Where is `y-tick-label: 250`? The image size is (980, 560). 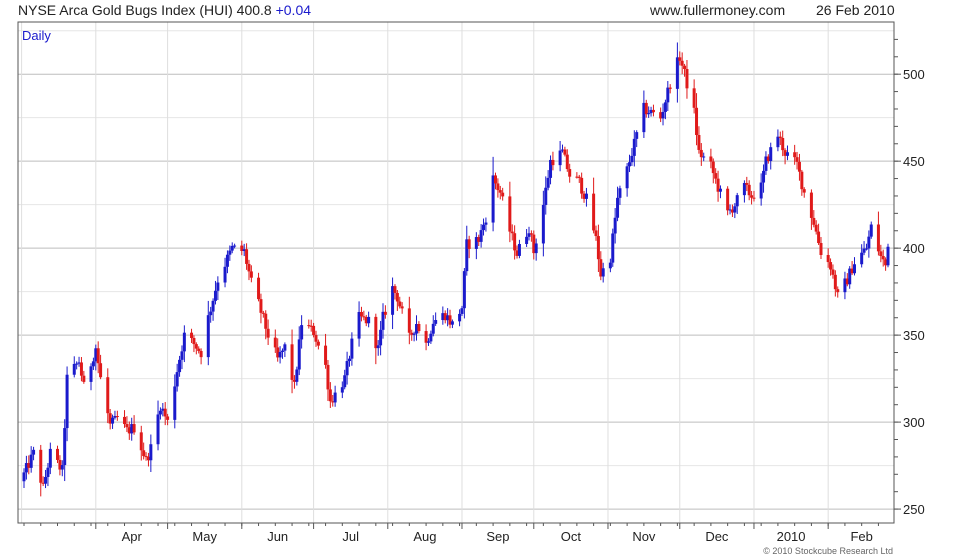
y-tick-label: 250 is located at coordinates (914, 509).